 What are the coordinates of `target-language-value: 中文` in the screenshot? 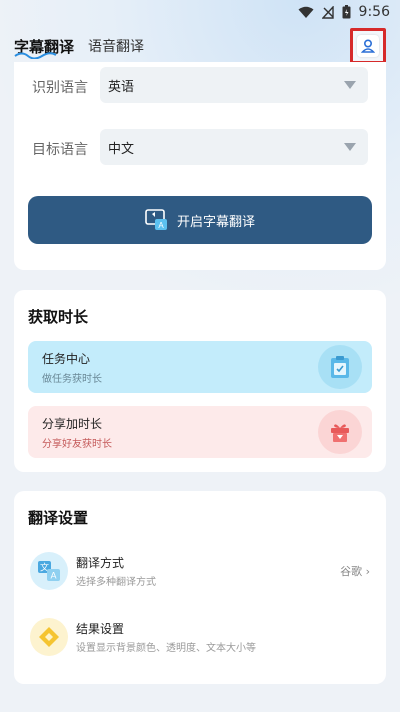 It's located at (121, 149).